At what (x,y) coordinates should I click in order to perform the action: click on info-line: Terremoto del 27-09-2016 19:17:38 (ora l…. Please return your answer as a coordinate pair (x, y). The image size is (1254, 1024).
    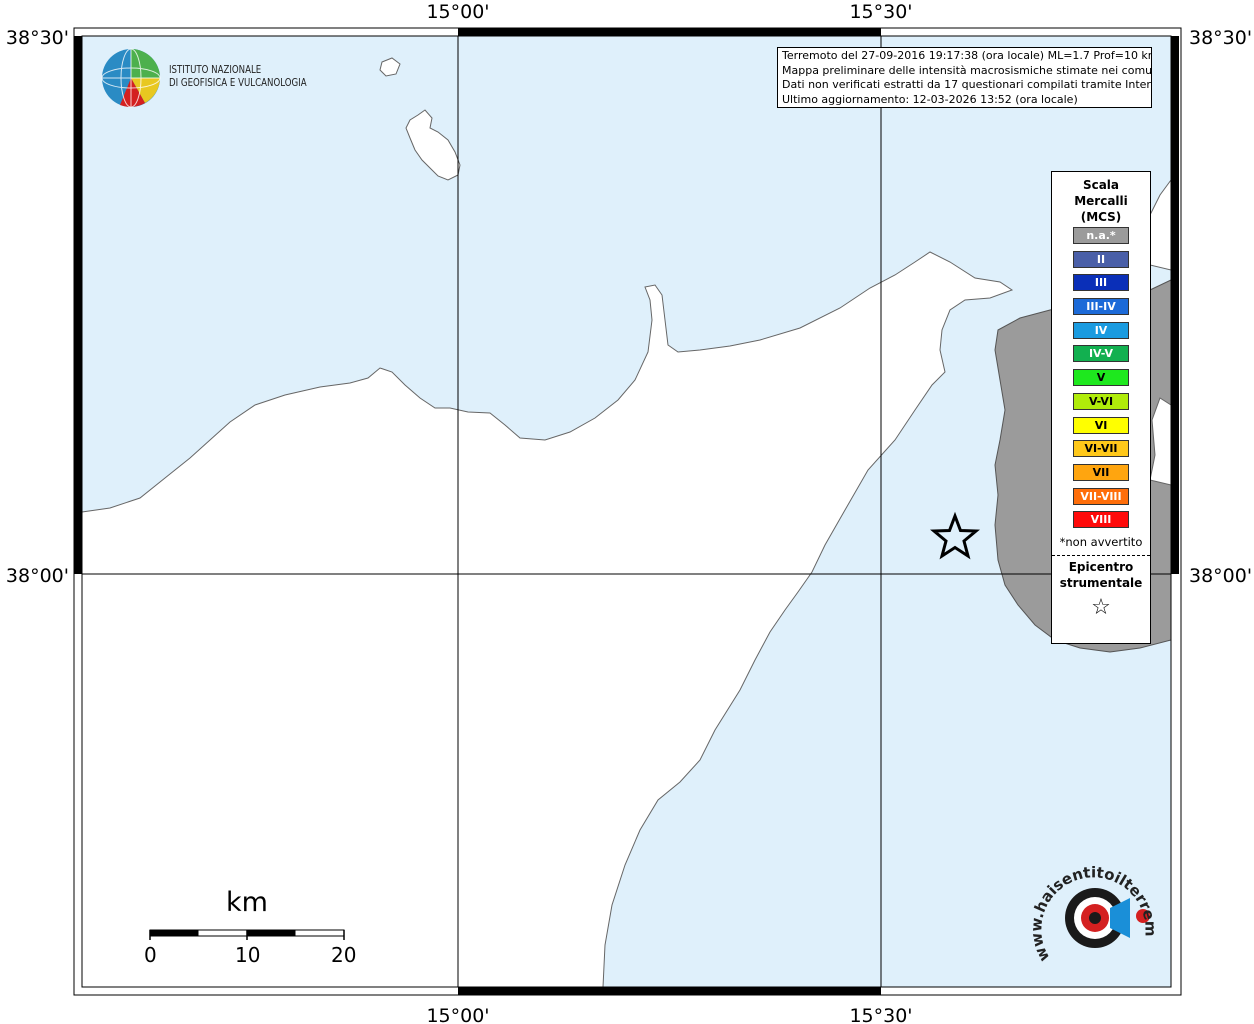
    Looking at the image, I should click on (967, 55).